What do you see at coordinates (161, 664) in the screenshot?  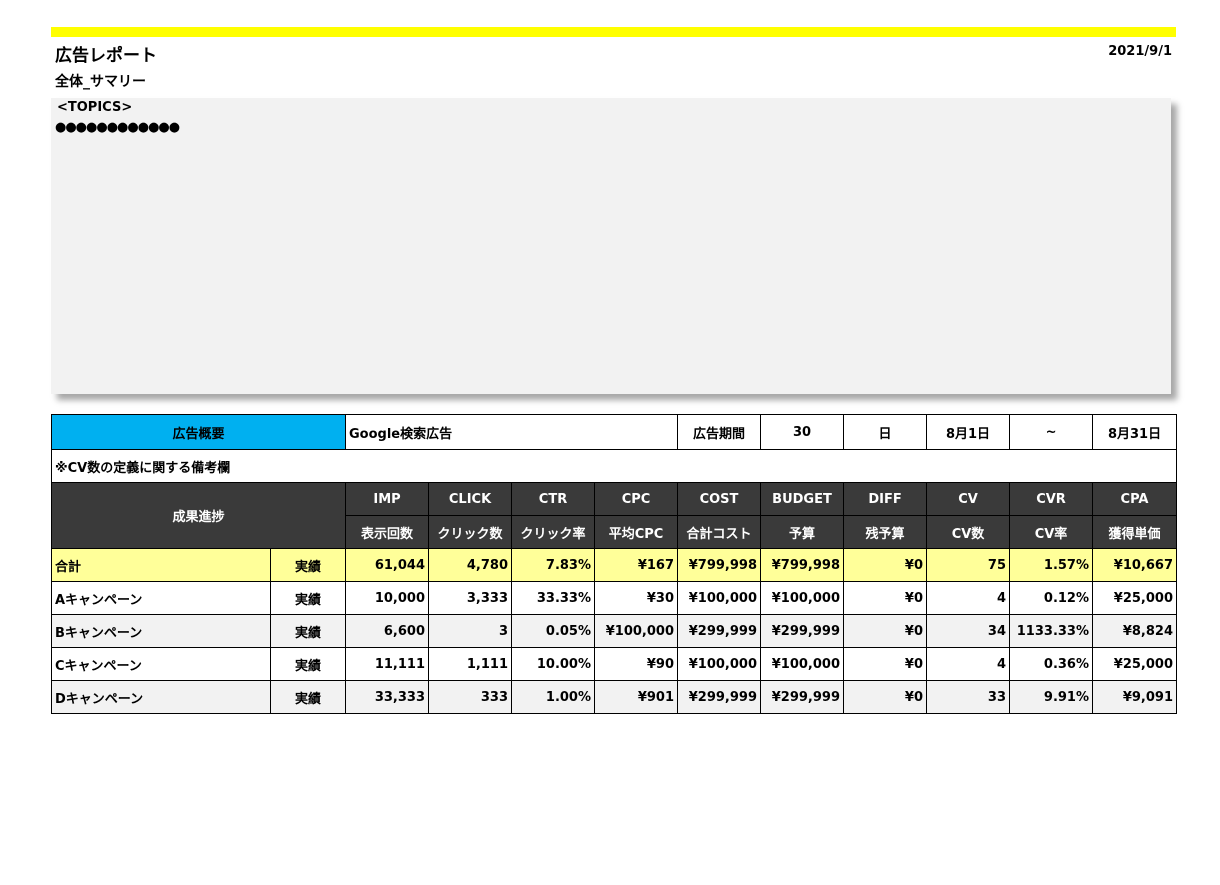 I see `row-name: Cキャンペーン` at bounding box center [161, 664].